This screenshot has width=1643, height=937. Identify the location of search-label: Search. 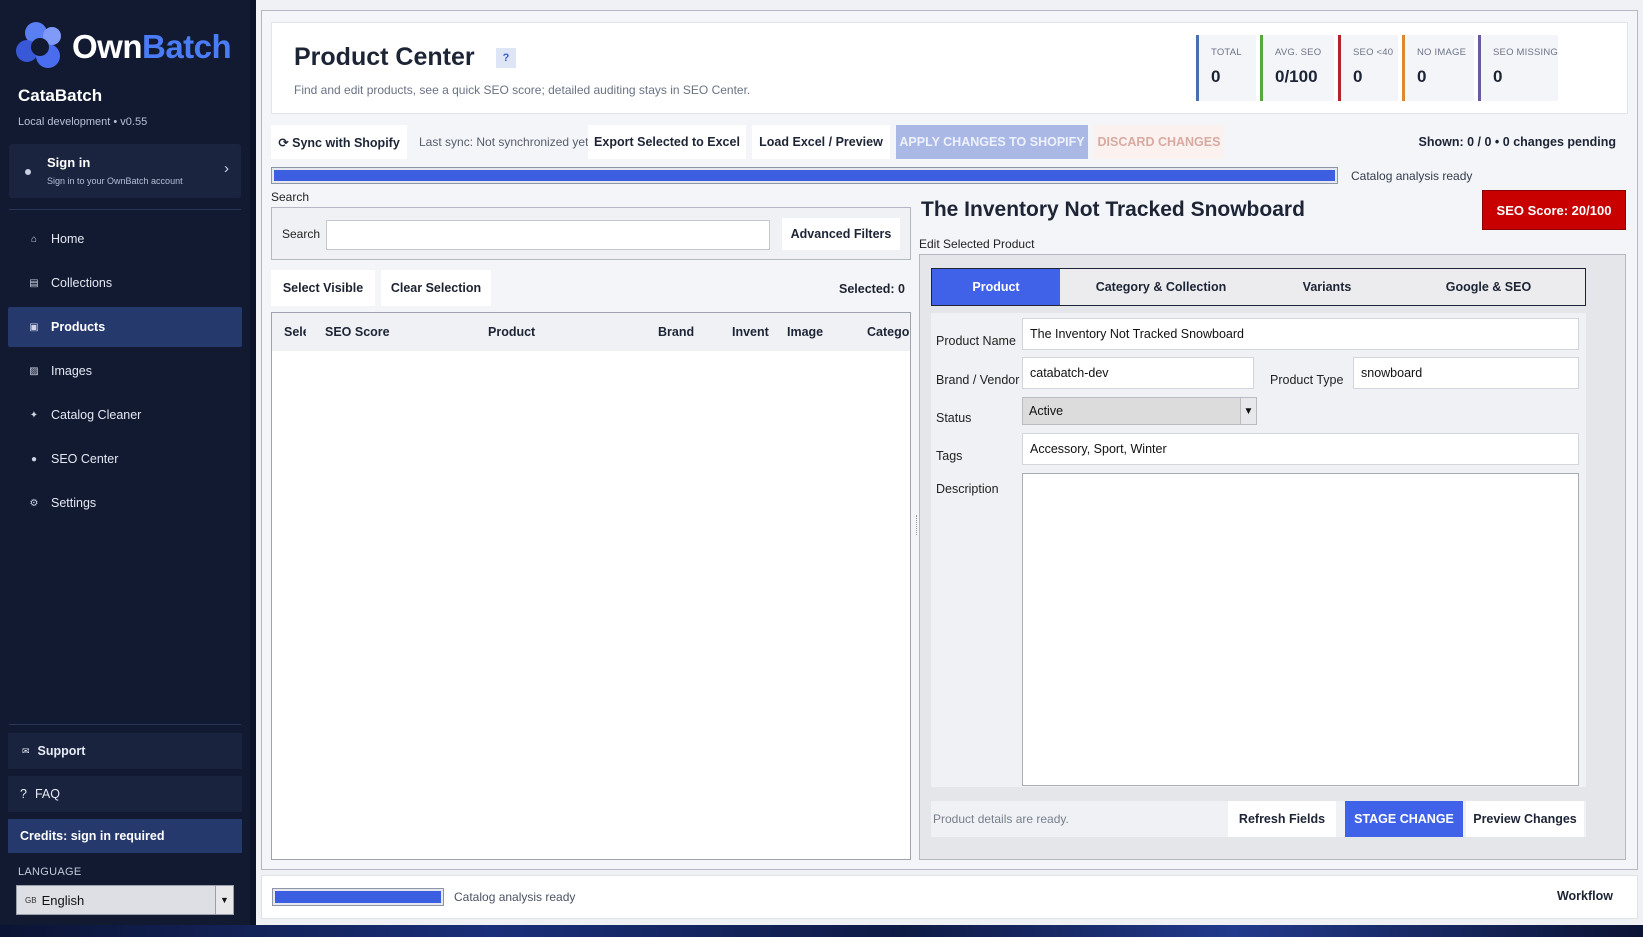
(301, 234).